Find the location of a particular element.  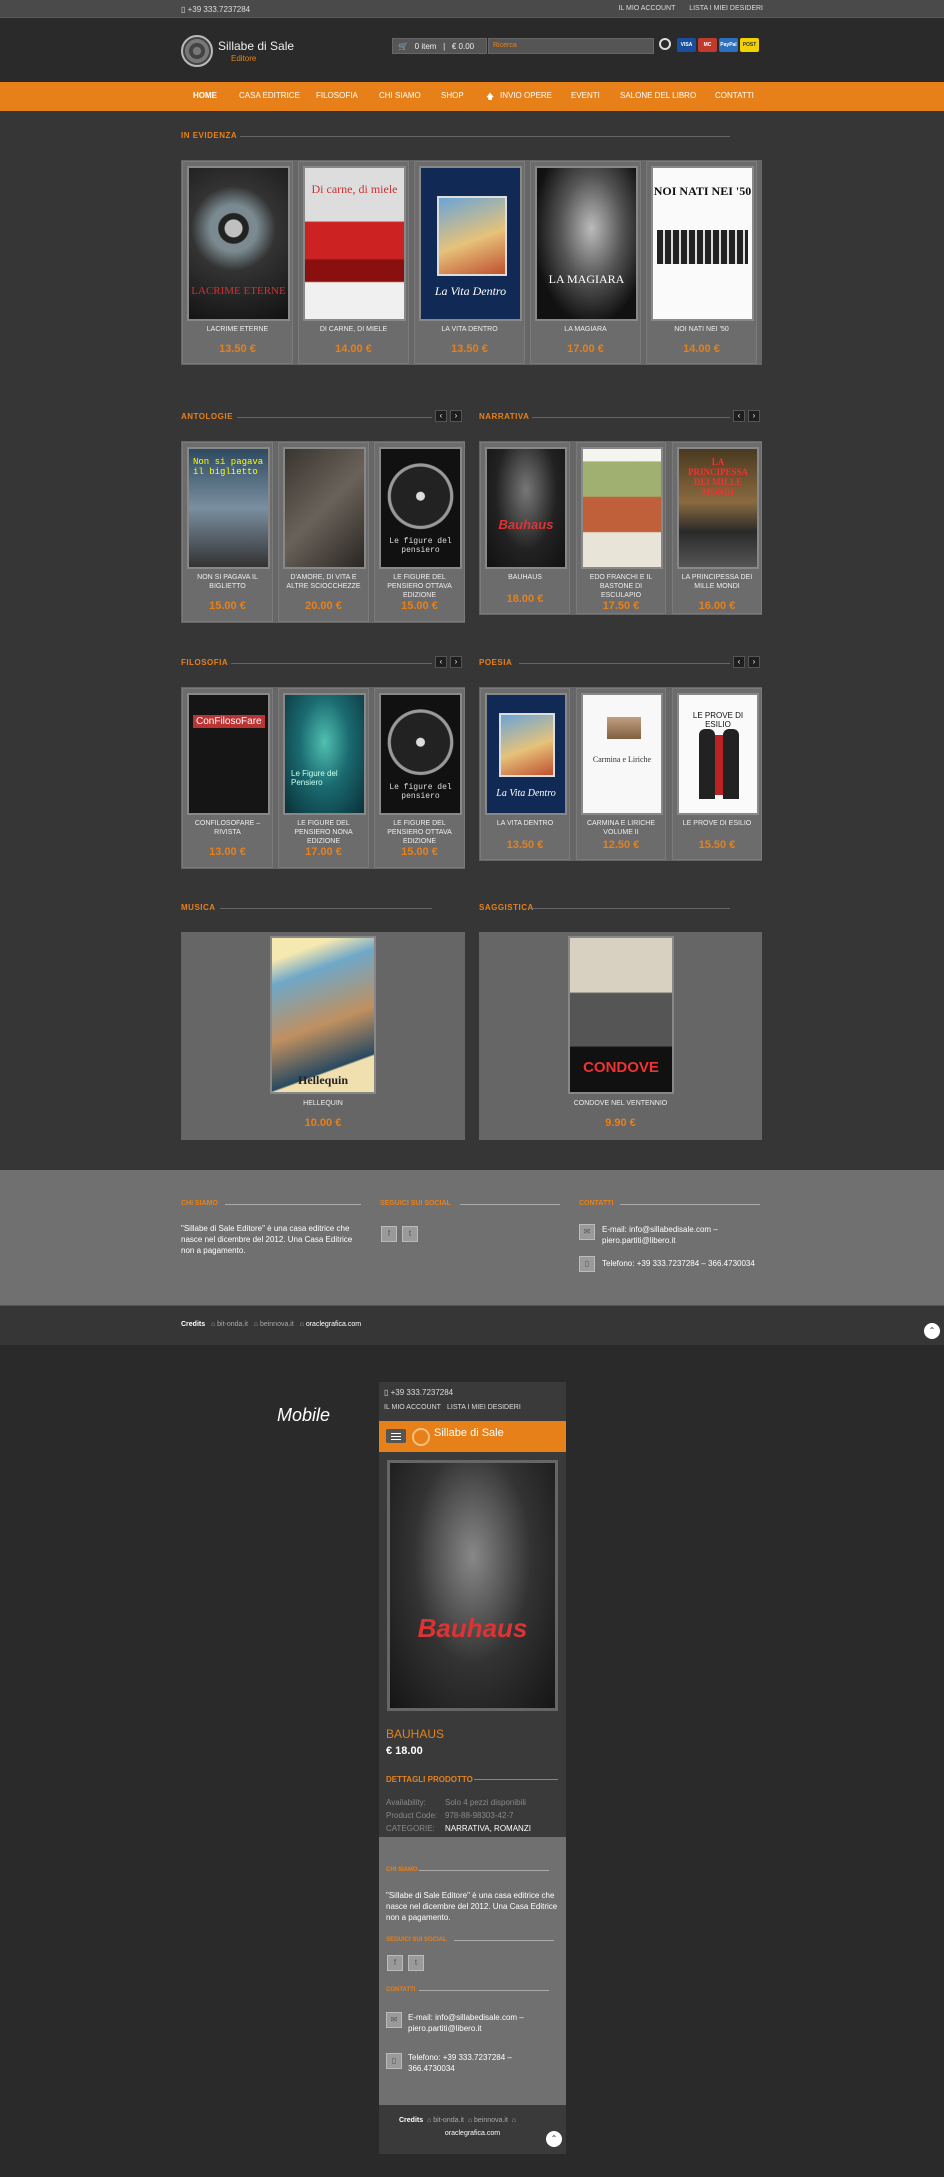

book-cover: LA MAGIARA is located at coordinates (586, 243).